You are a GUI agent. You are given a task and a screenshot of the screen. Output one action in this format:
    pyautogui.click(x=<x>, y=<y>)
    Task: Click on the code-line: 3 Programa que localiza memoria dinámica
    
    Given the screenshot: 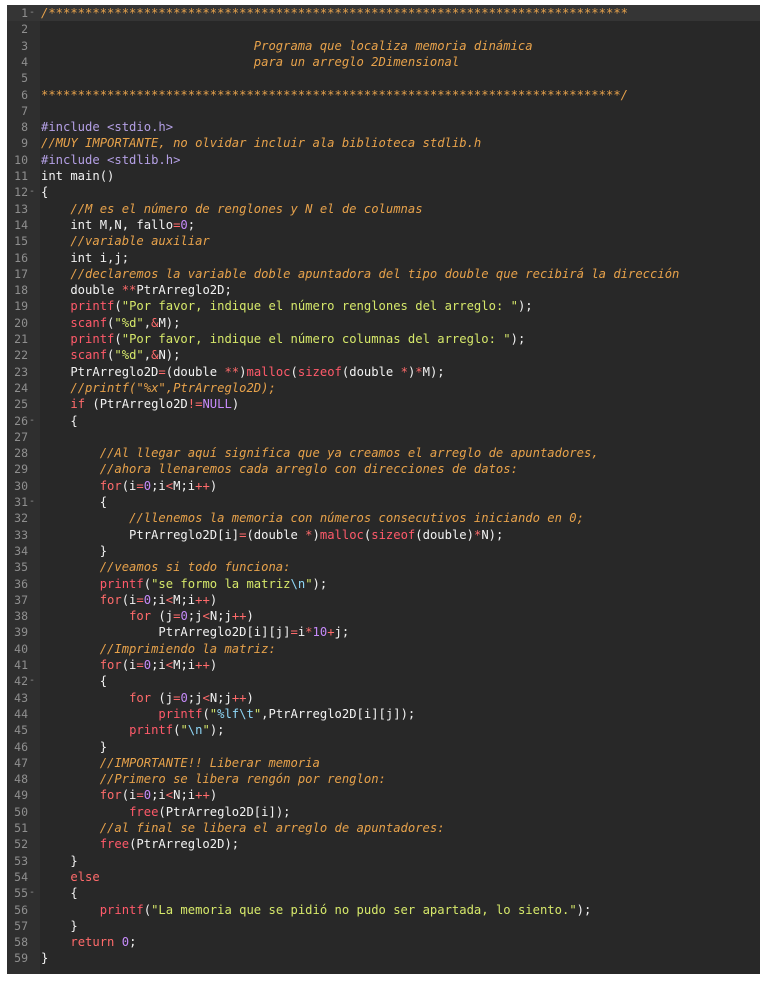 What is the action you would take?
    pyautogui.click(x=383, y=46)
    